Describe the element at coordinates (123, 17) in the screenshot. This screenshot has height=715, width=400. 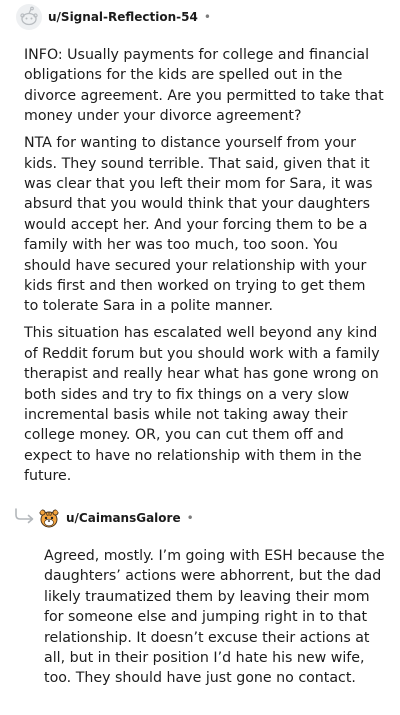
I see `parent-comment-username: u/Signal-Reflection-54` at that location.